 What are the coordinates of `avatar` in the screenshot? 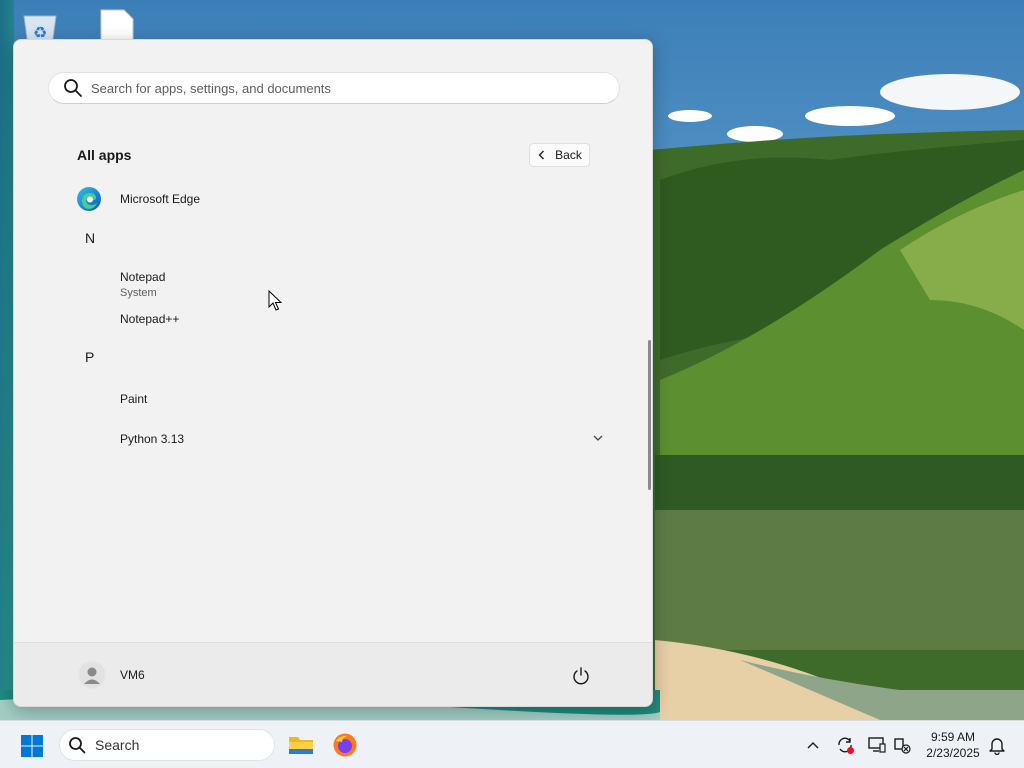 It's located at (92, 675).